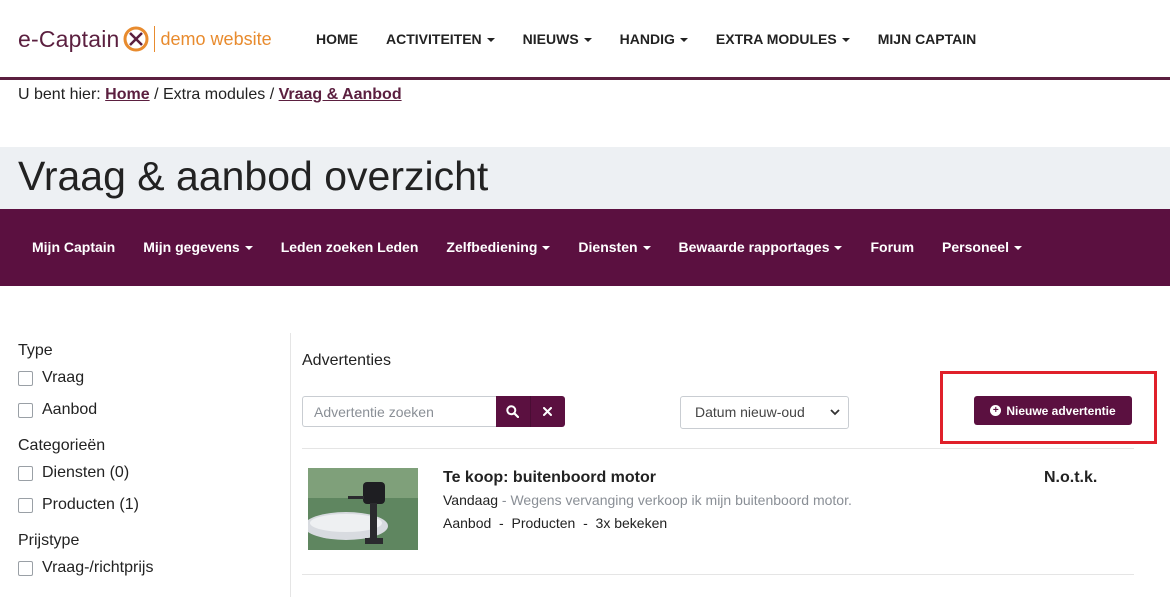  What do you see at coordinates (471, 500) in the screenshot?
I see `listing-date: Vandaag` at bounding box center [471, 500].